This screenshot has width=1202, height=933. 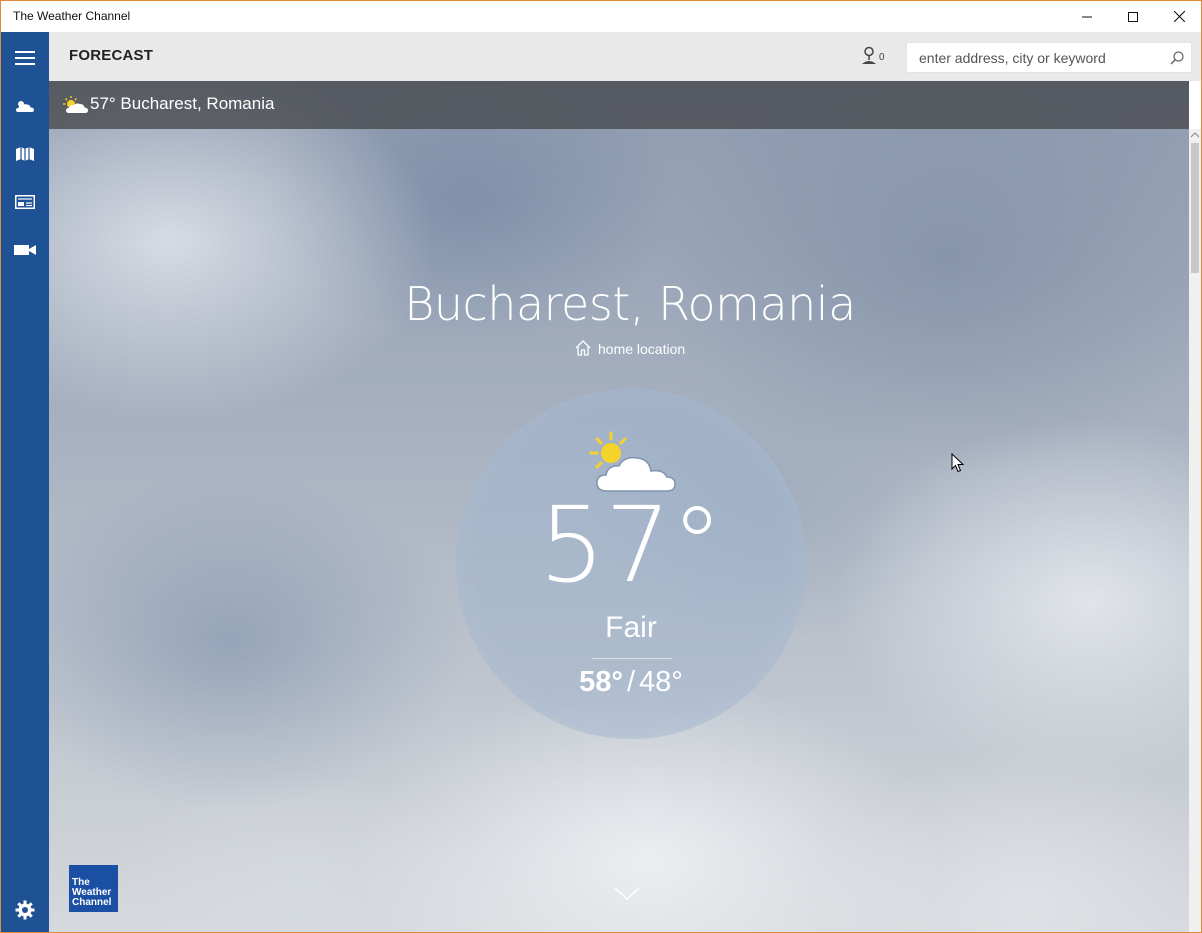 I want to click on search-icon, so click(x=1177, y=58).